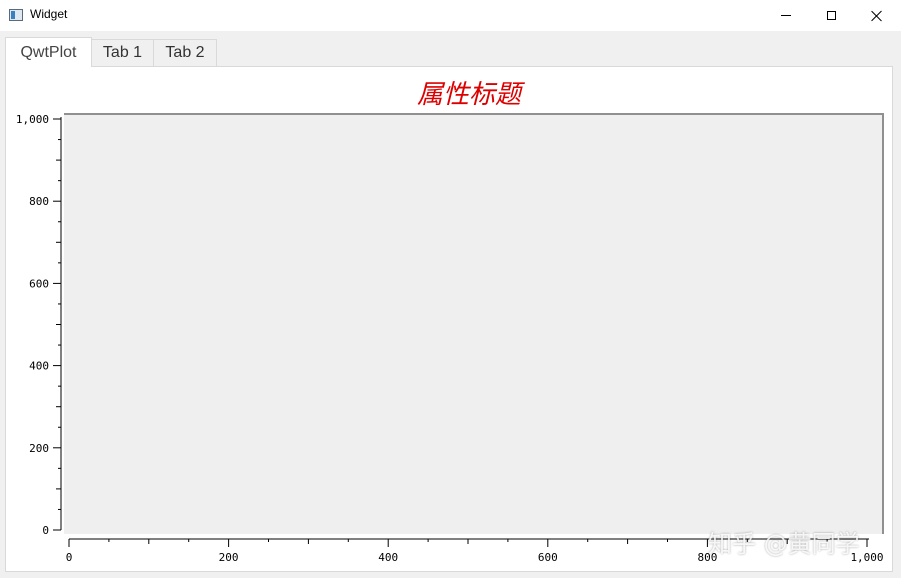 This screenshot has height=578, width=901. I want to click on x-tick-label: 400, so click(388, 557).